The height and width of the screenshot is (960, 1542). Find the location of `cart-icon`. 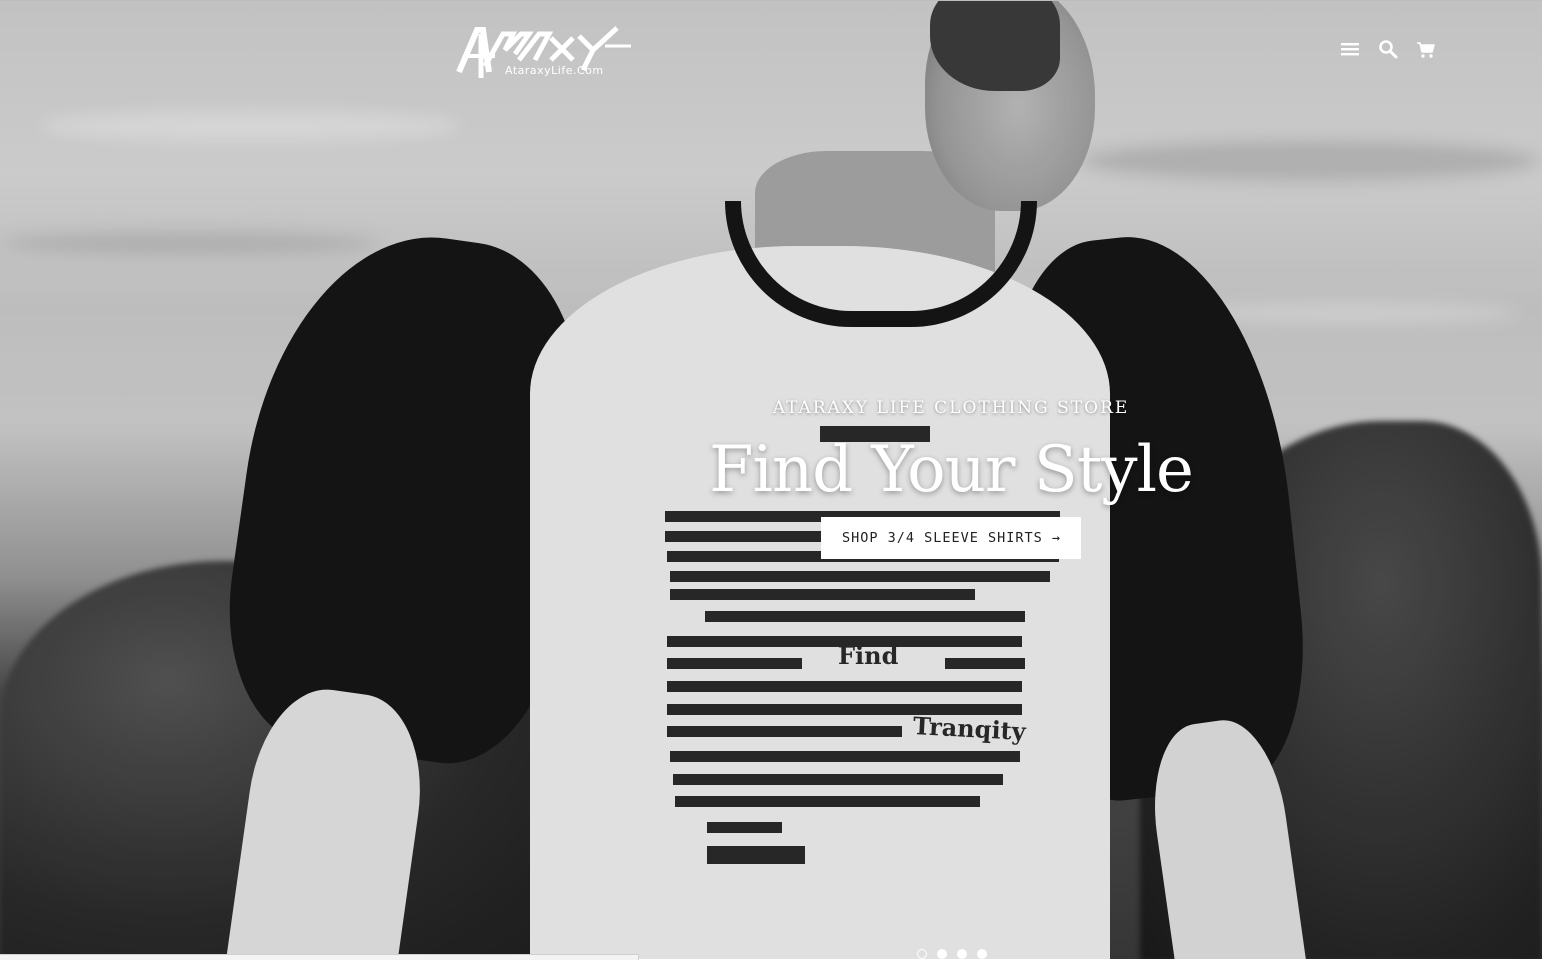

cart-icon is located at coordinates (1426, 49).